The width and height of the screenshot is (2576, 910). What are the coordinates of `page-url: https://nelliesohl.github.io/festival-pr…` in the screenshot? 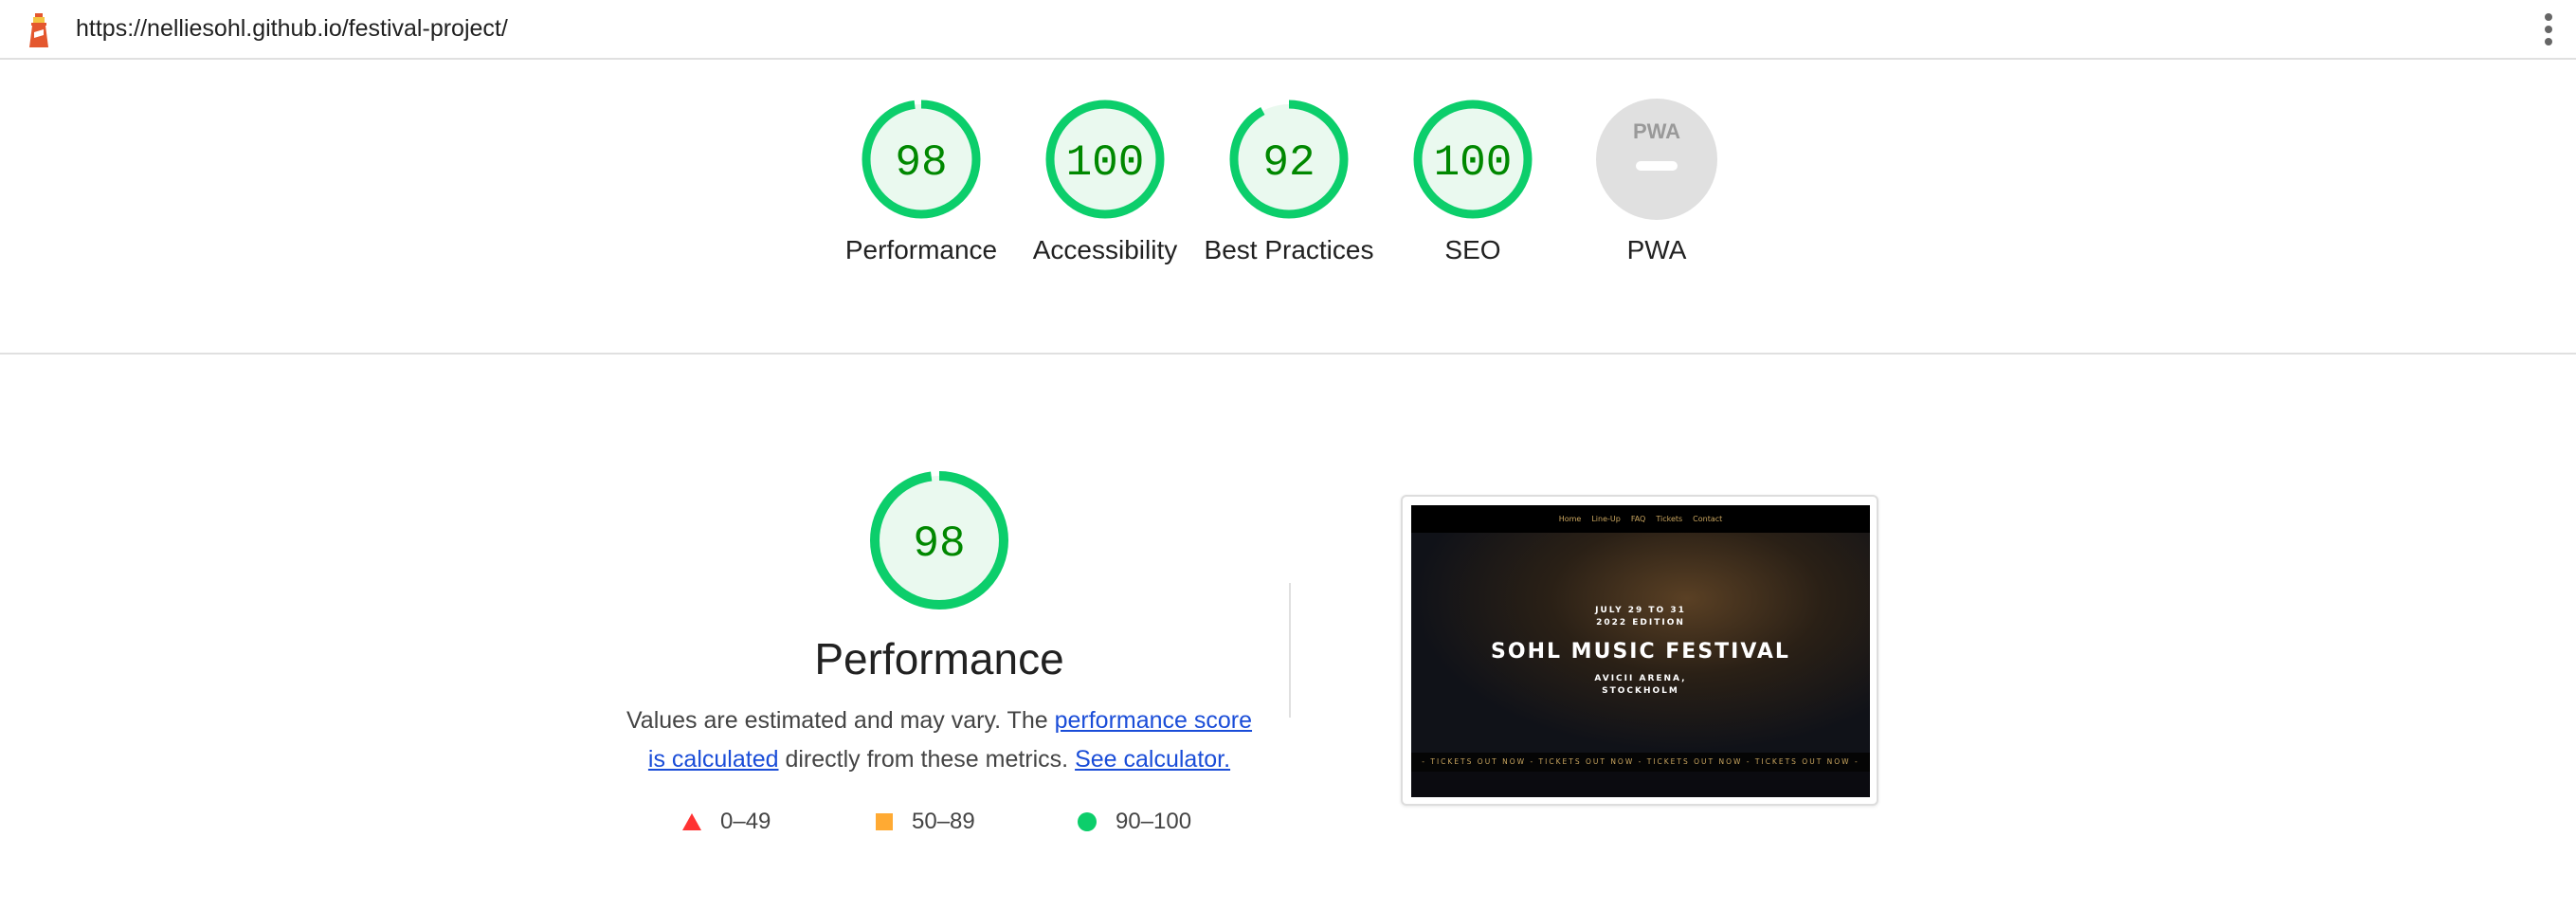 It's located at (292, 29).